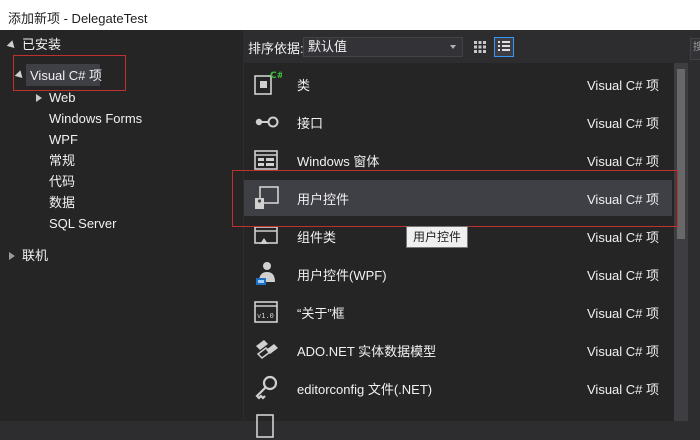  What do you see at coordinates (62, 182) in the screenshot?
I see `tree-node-code: 代码` at bounding box center [62, 182].